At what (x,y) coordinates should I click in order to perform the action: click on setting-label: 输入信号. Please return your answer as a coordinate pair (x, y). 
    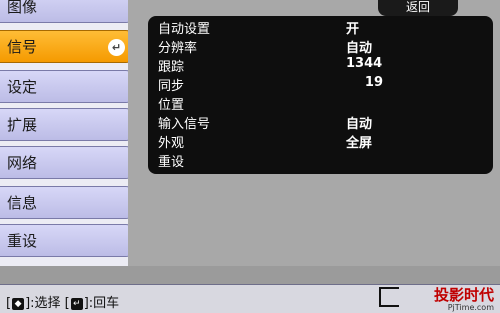
    Looking at the image, I should click on (184, 124).